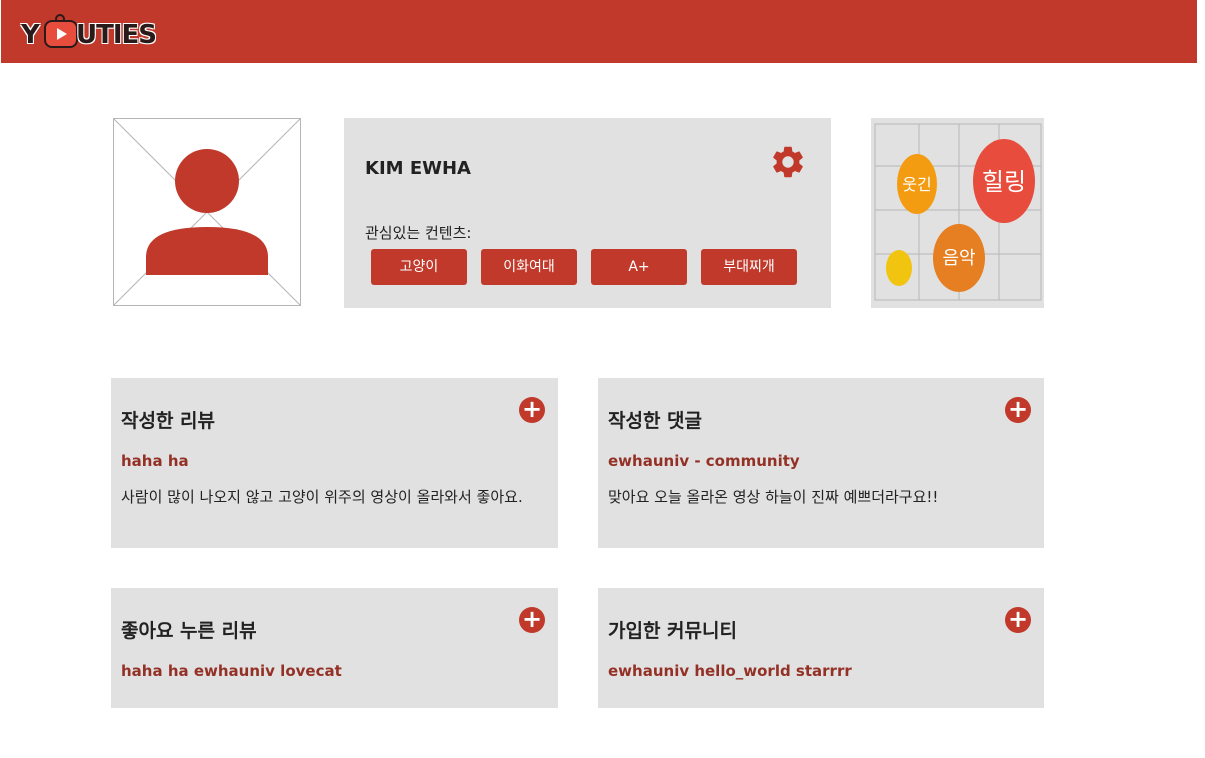 This screenshot has width=1205, height=758. Describe the element at coordinates (155, 461) in the screenshot. I see `review-link: haha ha` at that location.